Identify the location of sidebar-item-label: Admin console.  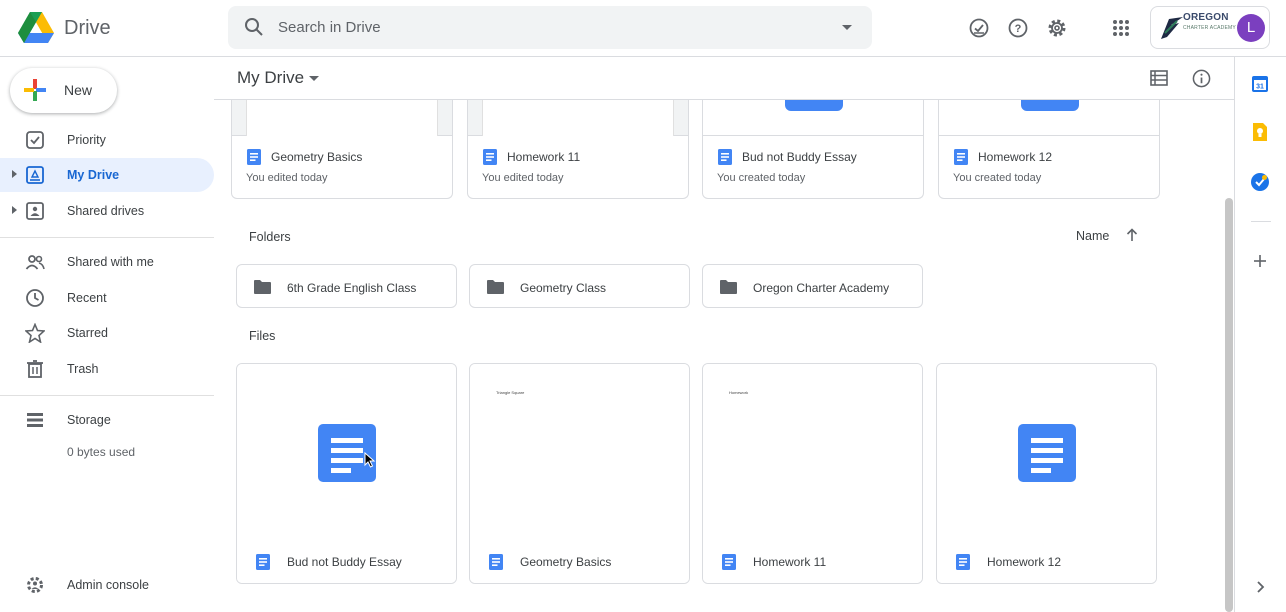
(108, 585).